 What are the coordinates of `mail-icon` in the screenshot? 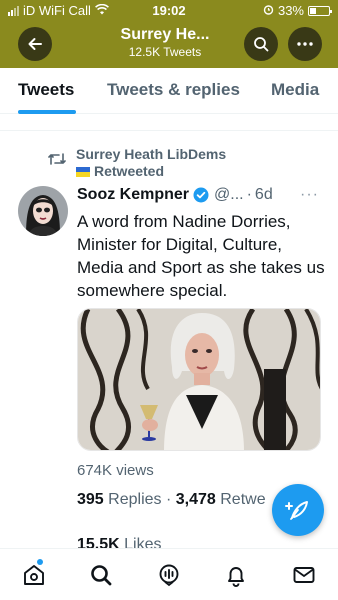 It's located at (304, 575).